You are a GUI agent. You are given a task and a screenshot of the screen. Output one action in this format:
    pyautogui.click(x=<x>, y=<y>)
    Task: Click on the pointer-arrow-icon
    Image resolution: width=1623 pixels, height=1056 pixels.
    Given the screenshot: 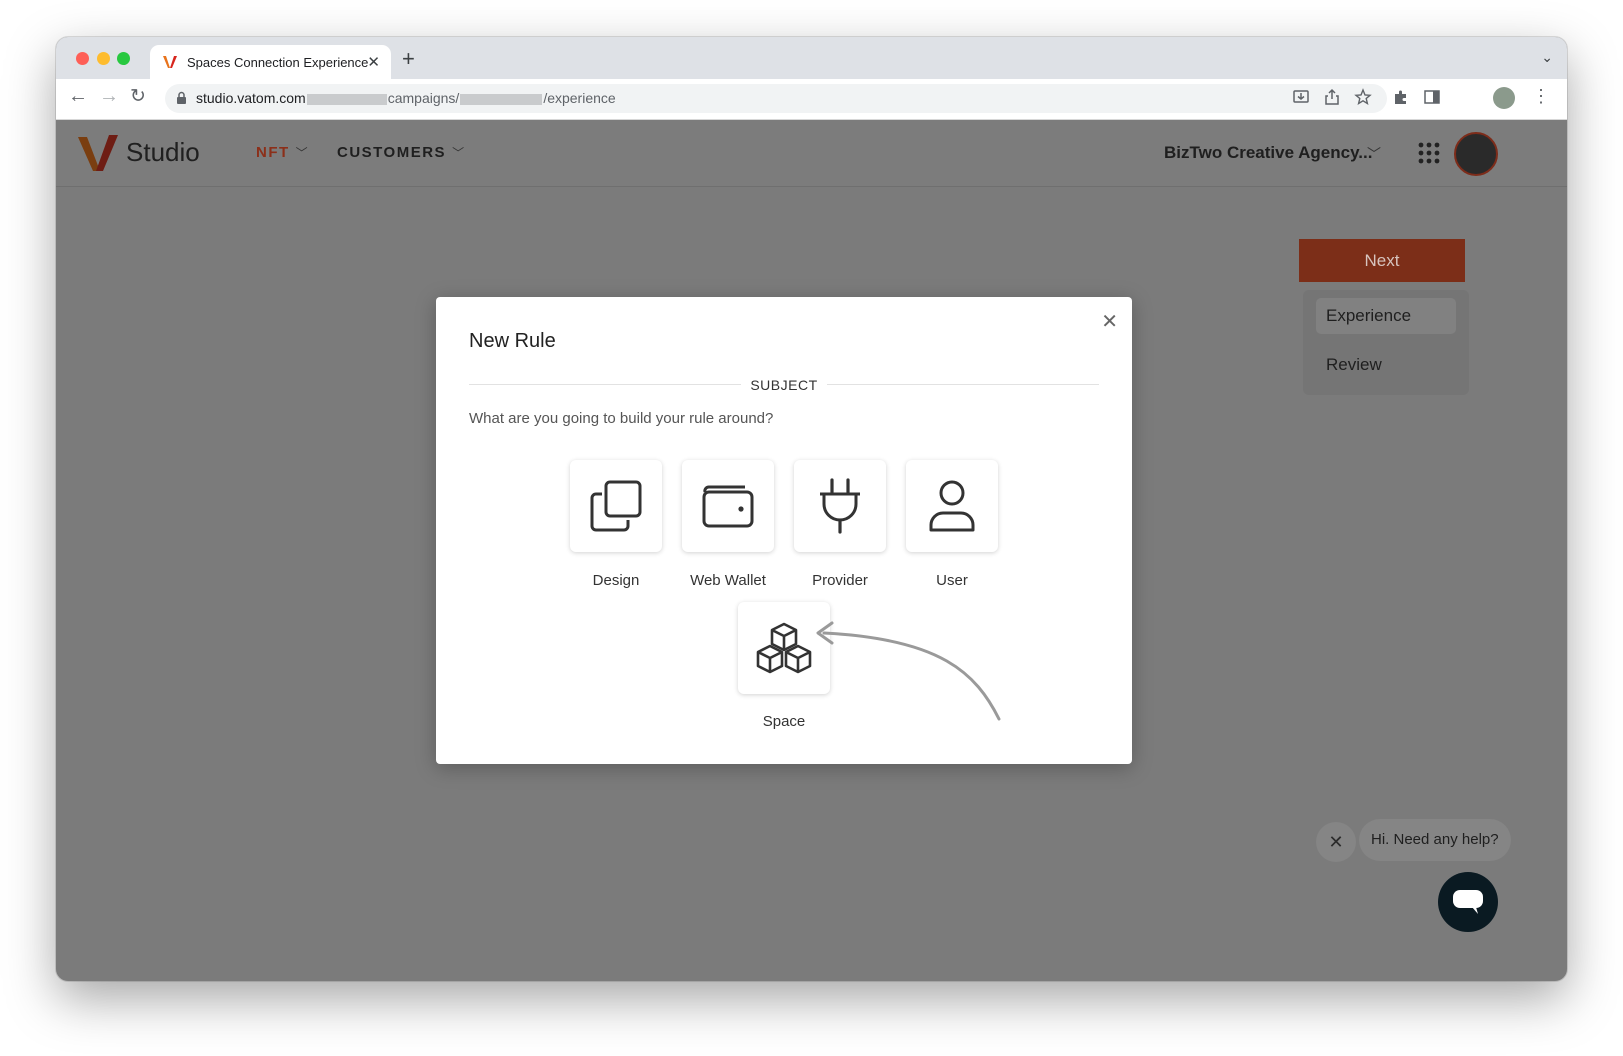 What is the action you would take?
    pyautogui.click(x=908, y=671)
    